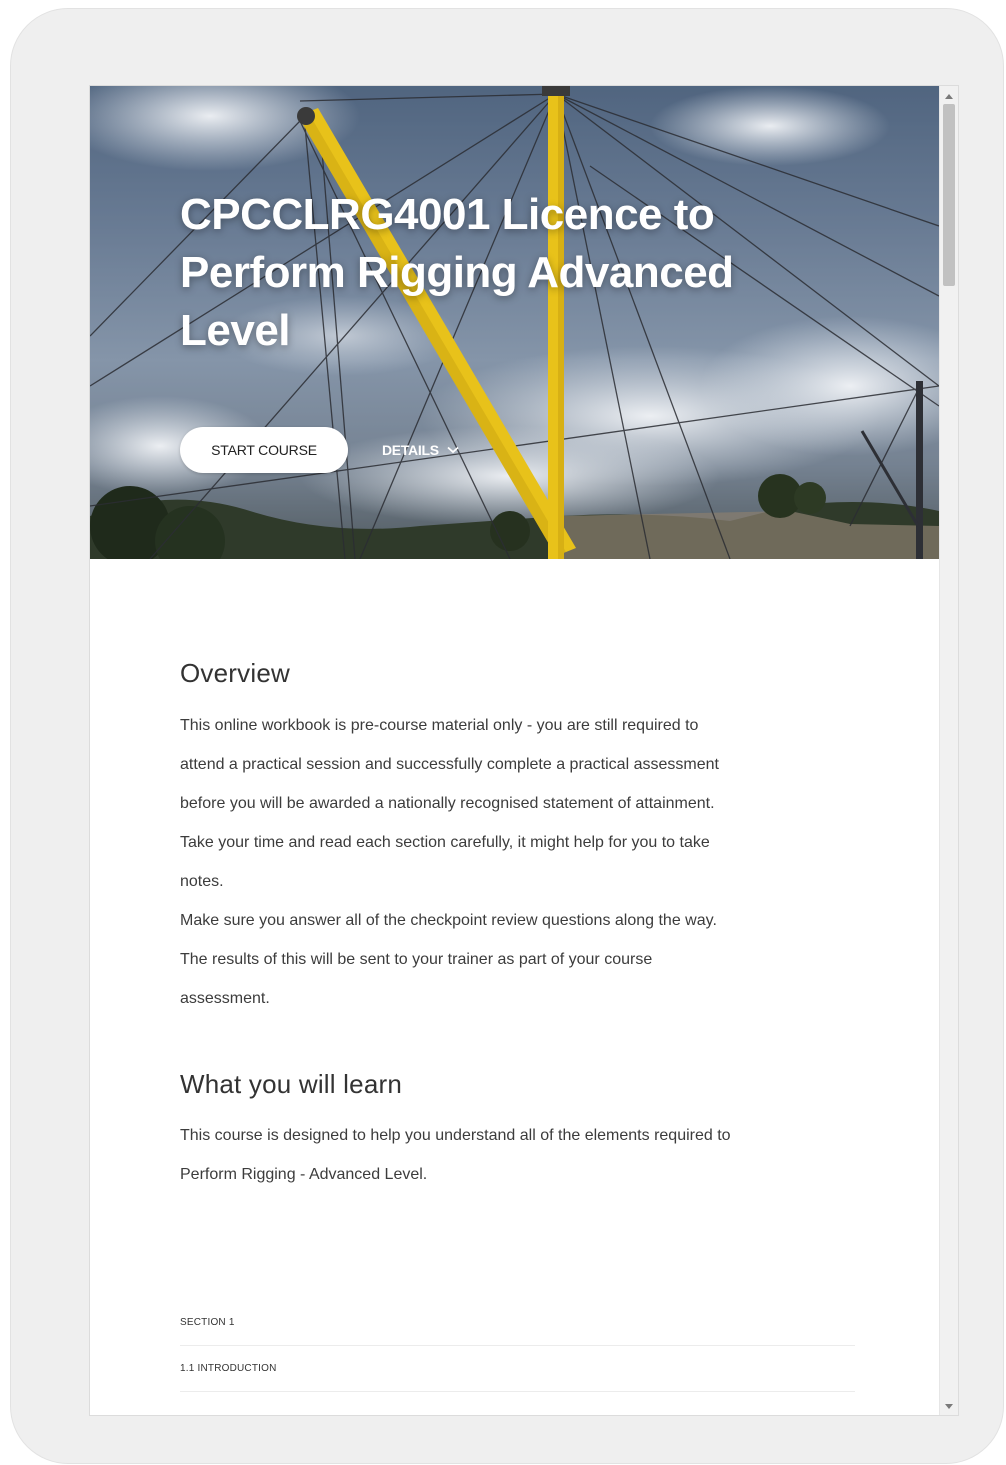 This screenshot has height=1465, width=1006. What do you see at coordinates (949, 96) in the screenshot?
I see `scroll-up-arrow-icon` at bounding box center [949, 96].